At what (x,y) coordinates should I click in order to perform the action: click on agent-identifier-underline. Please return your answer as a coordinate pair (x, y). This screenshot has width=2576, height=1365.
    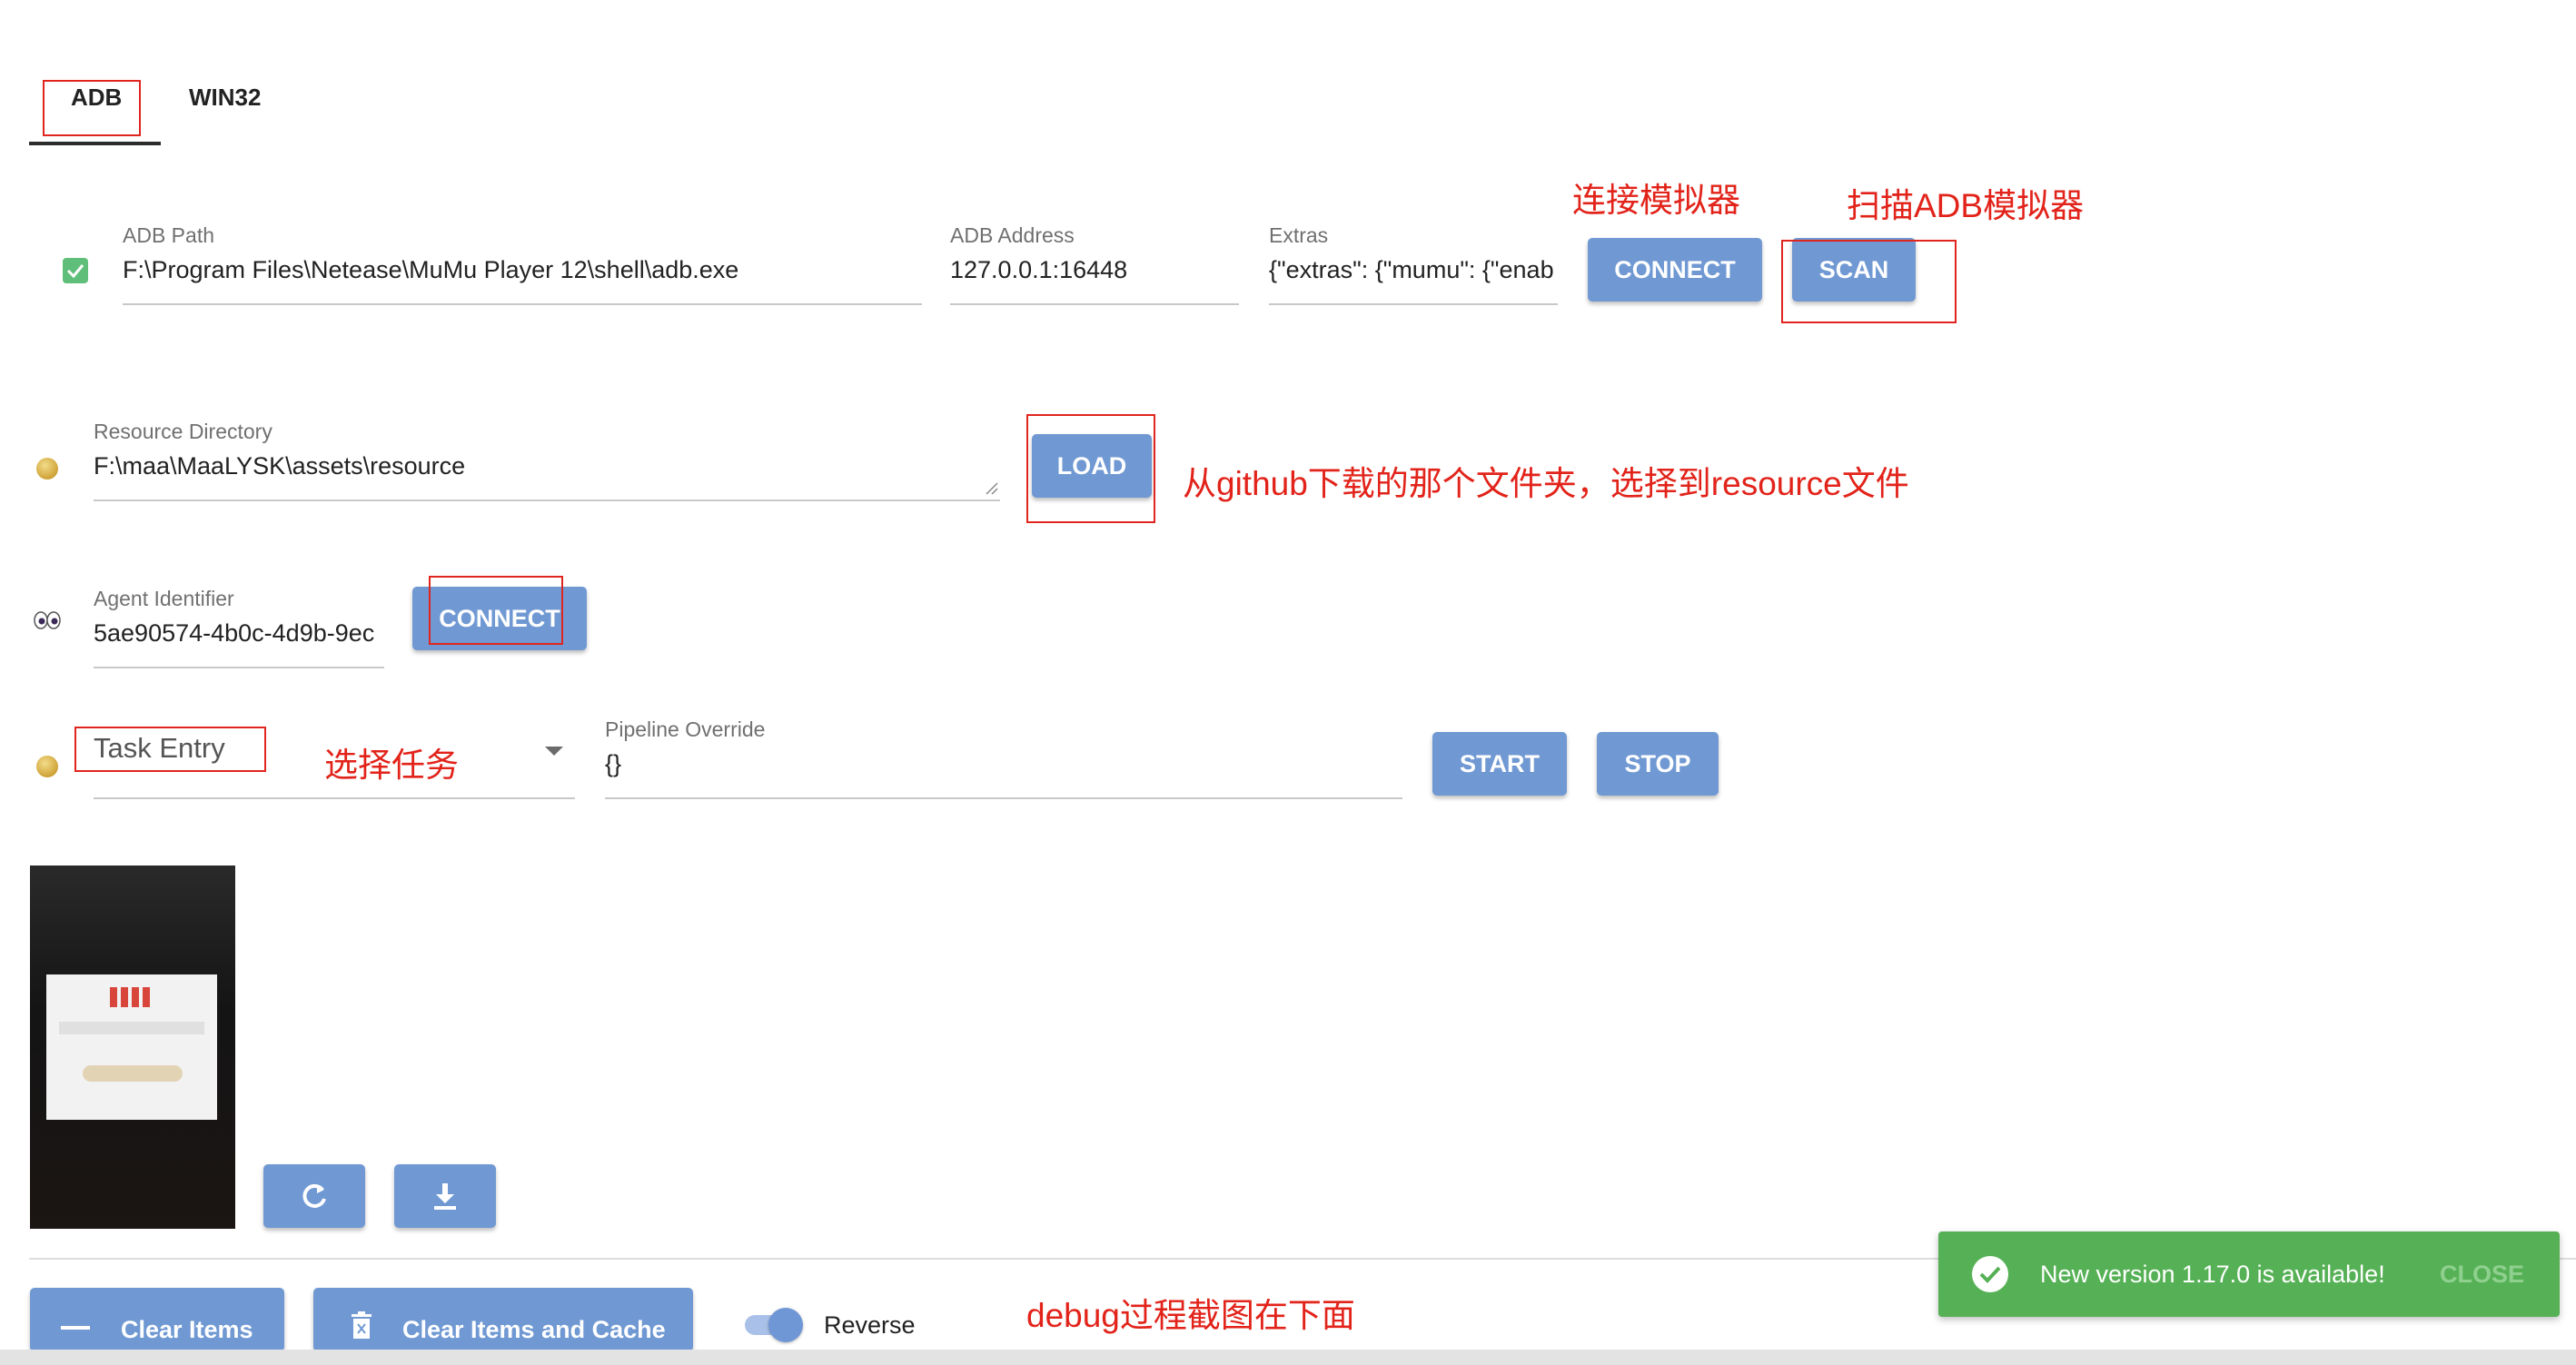
    Looking at the image, I should click on (239, 667).